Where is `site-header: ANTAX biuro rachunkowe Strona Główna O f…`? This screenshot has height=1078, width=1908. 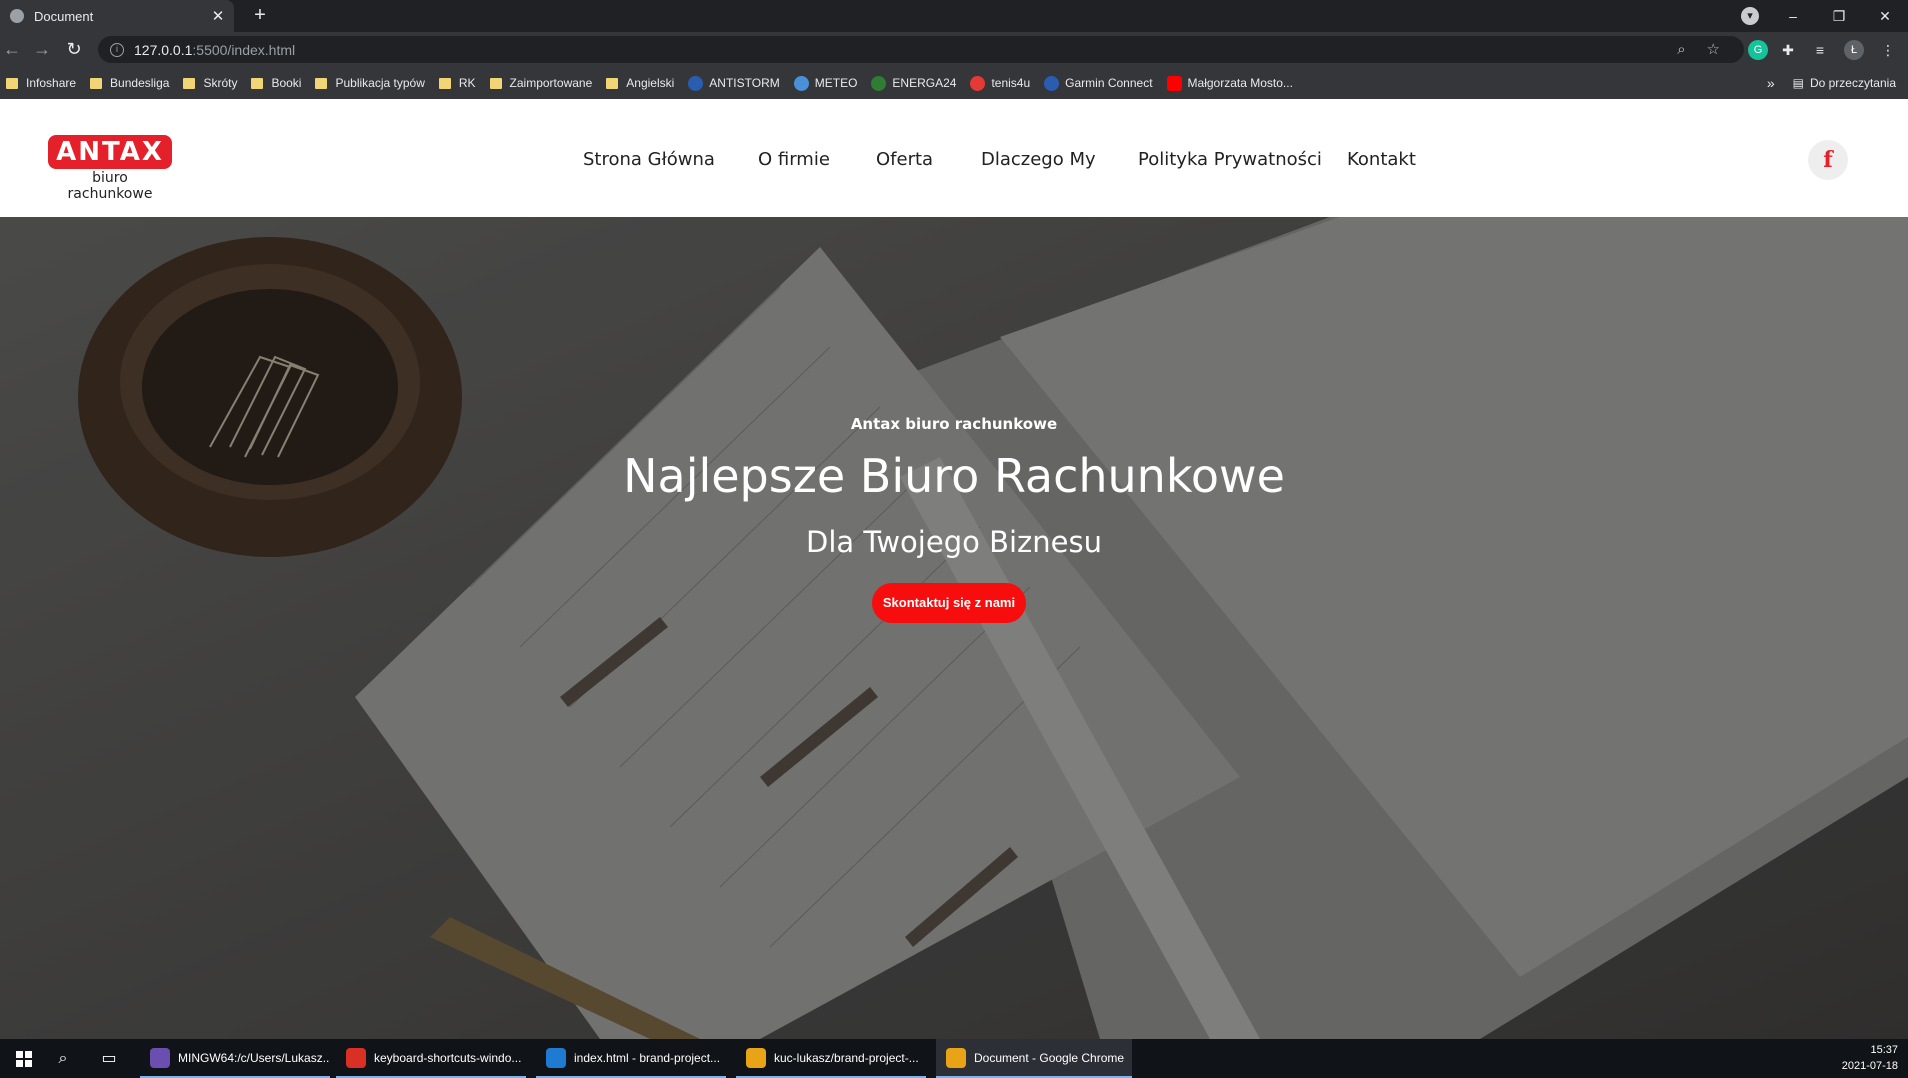
site-header: ANTAX biuro rachunkowe Strona Główna O f… is located at coordinates (954, 158).